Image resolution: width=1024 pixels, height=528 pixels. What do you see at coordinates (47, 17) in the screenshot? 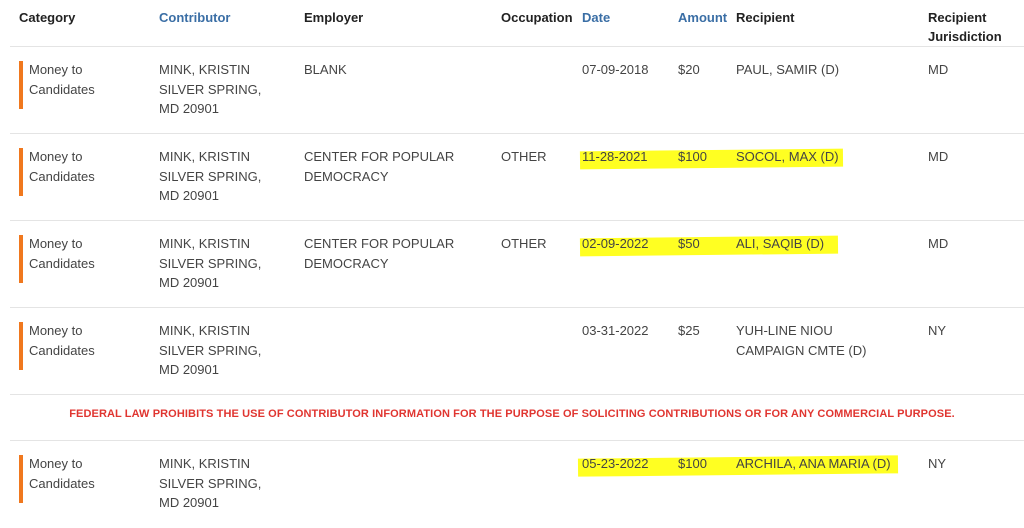
I see `column-header-category: Category` at bounding box center [47, 17].